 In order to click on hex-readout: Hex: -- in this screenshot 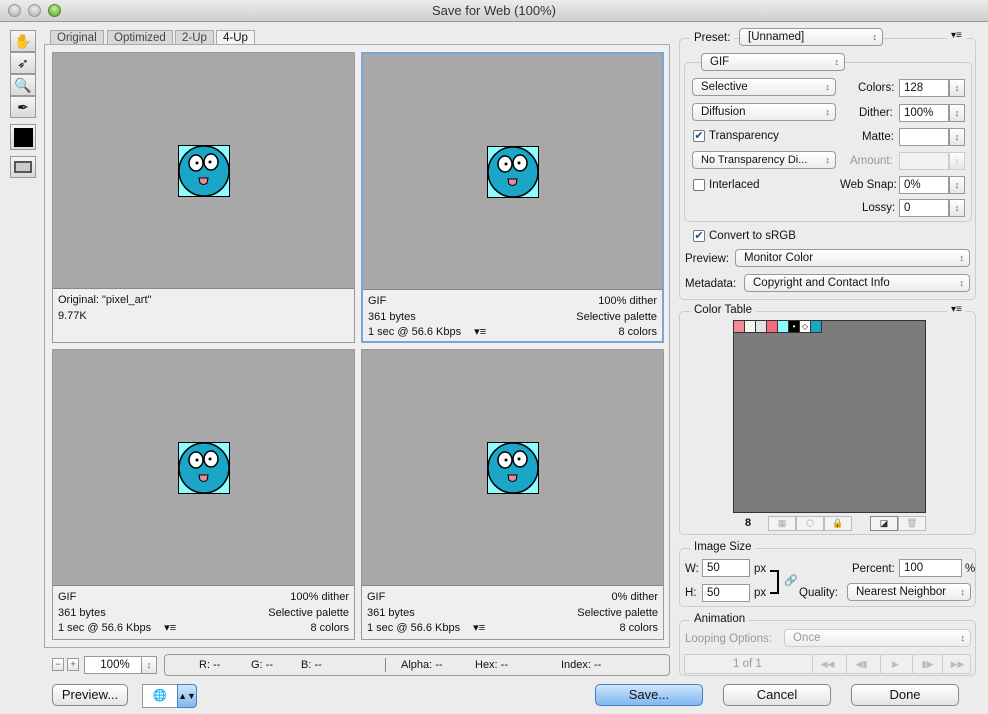, I will do `click(491, 665)`.